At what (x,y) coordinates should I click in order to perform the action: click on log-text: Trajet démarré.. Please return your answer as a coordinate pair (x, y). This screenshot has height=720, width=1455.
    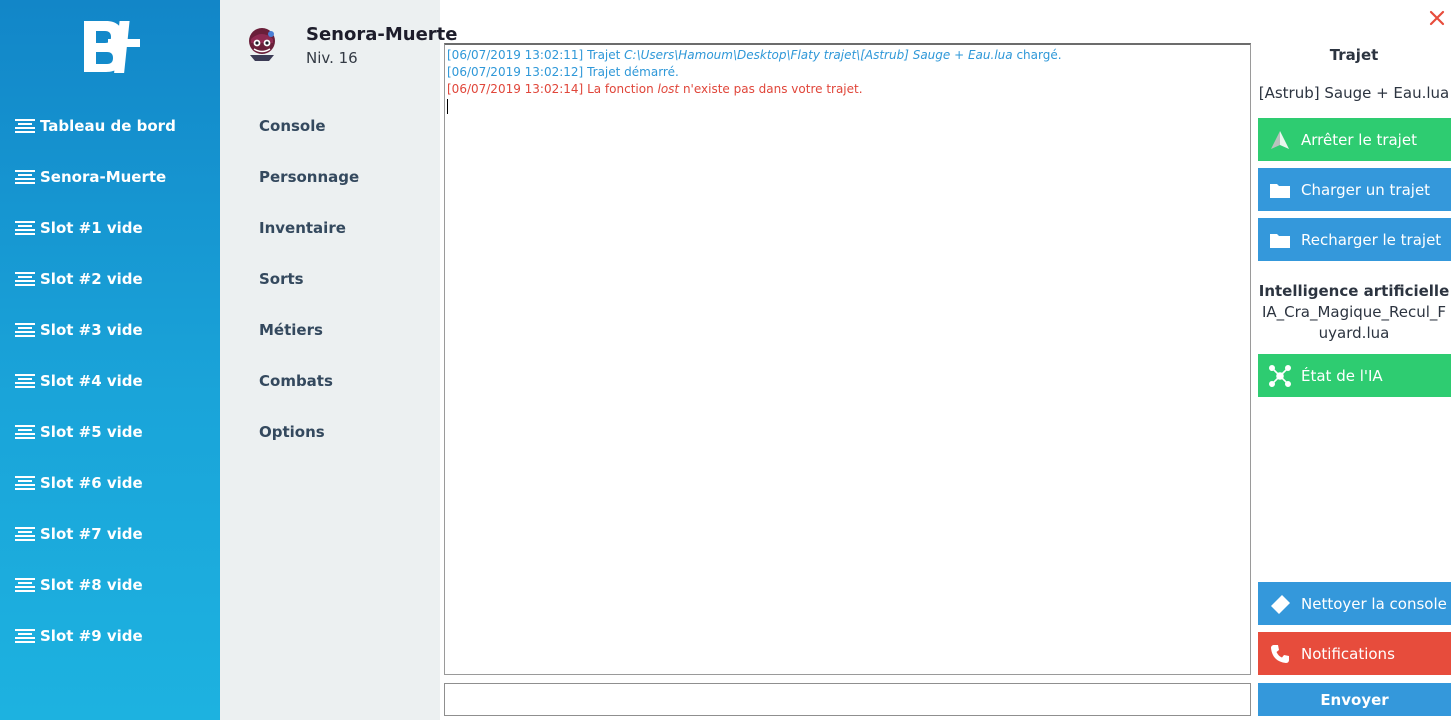
    Looking at the image, I should click on (631, 72).